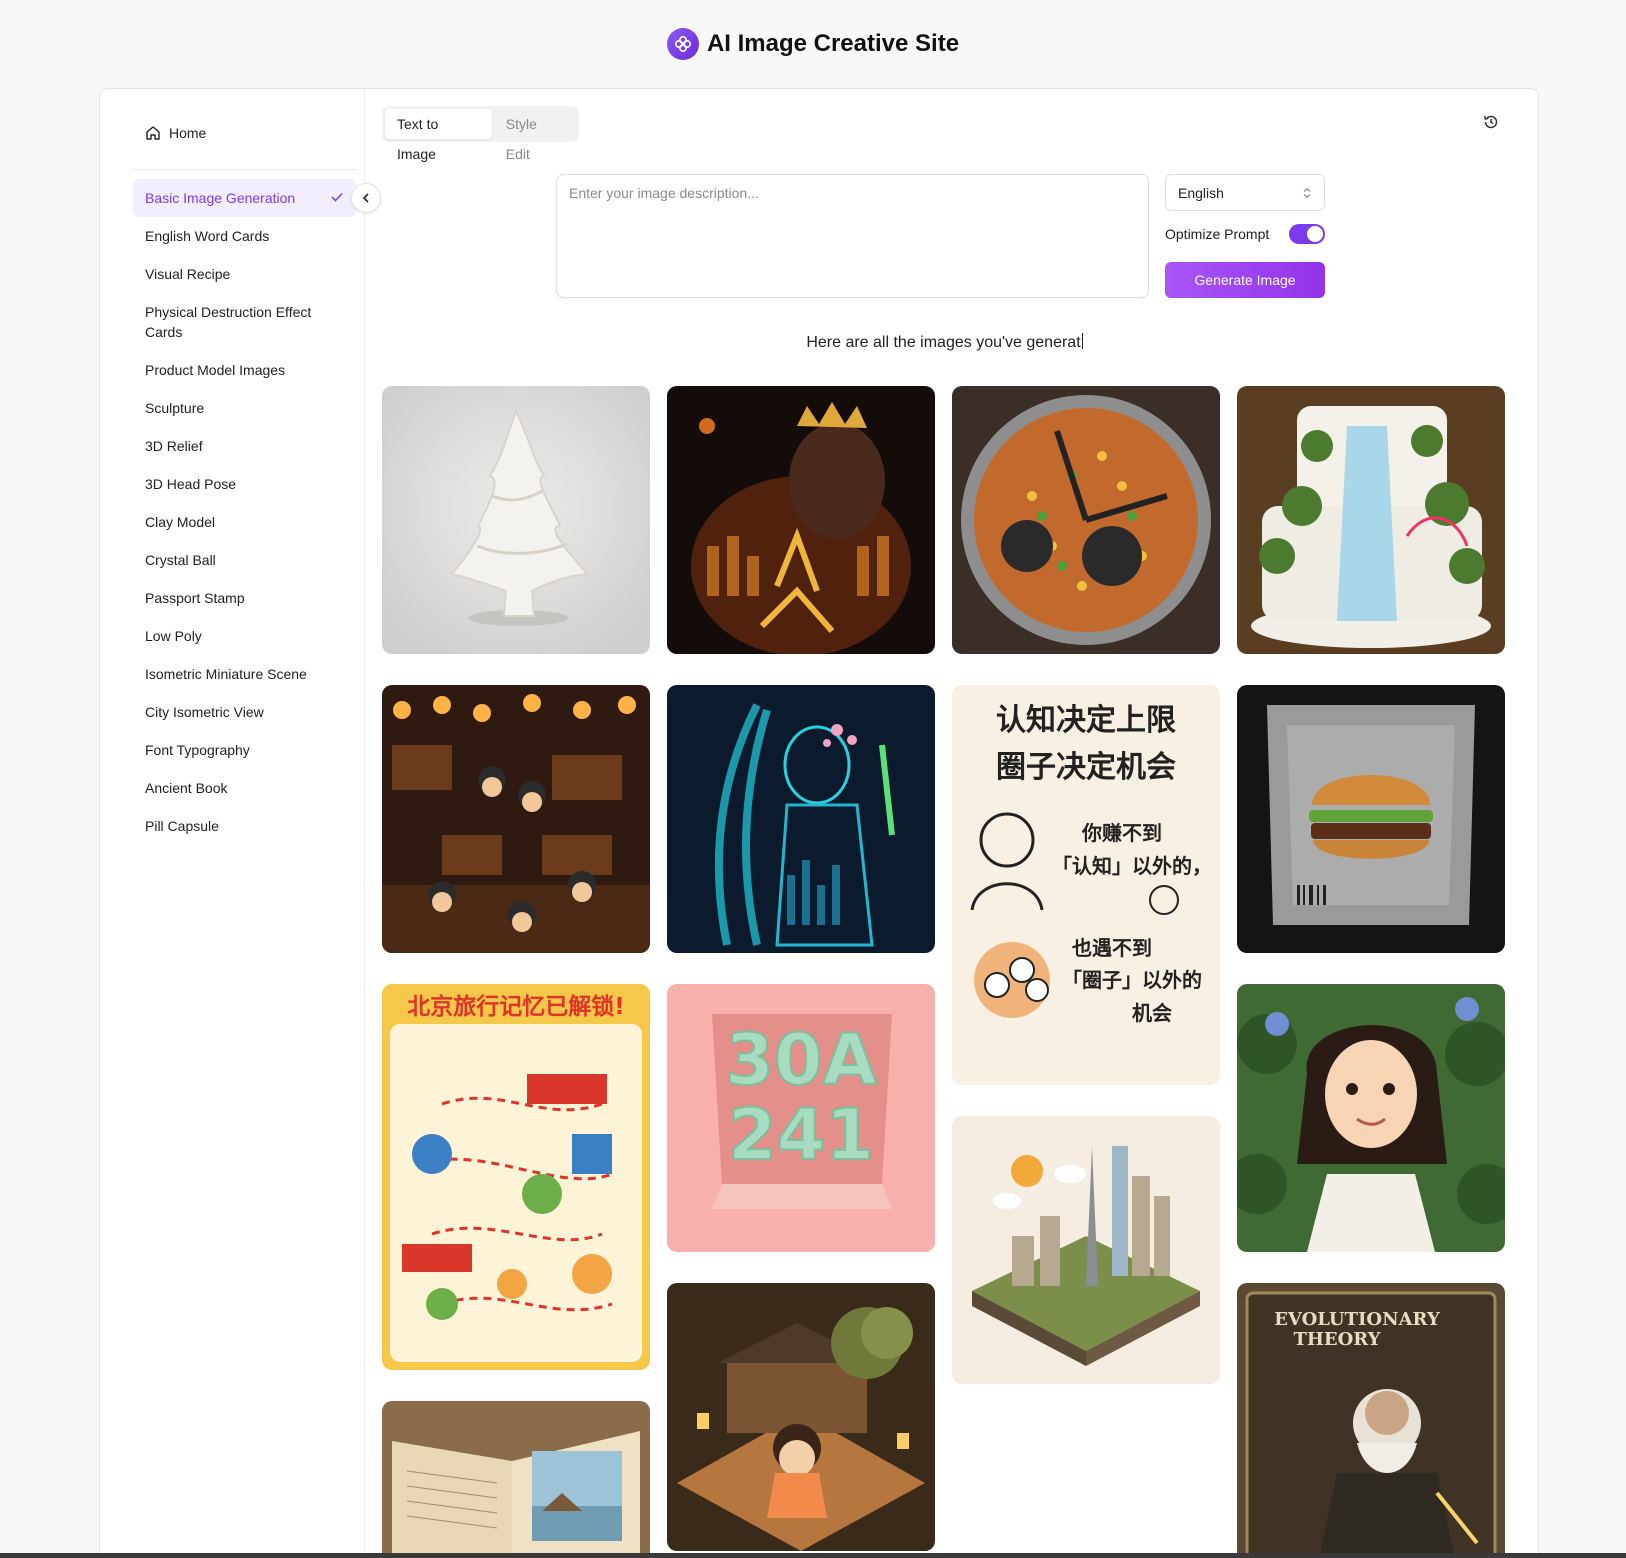 This screenshot has width=1626, height=1558. Describe the element at coordinates (188, 133) in the screenshot. I see `home-label: Home` at that location.